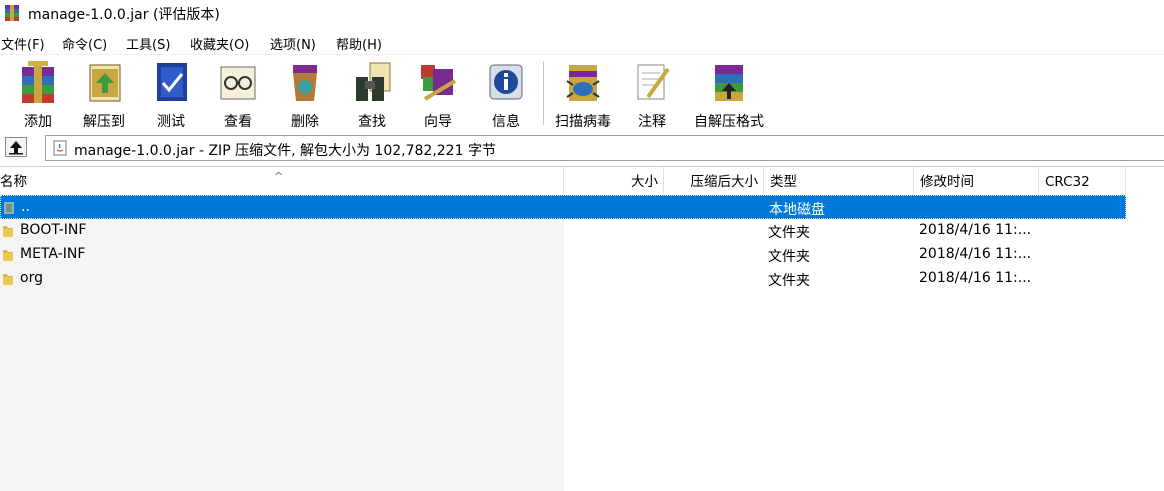  Describe the element at coordinates (279, 176) in the screenshot. I see `sort-ascending-icon: ^` at that location.